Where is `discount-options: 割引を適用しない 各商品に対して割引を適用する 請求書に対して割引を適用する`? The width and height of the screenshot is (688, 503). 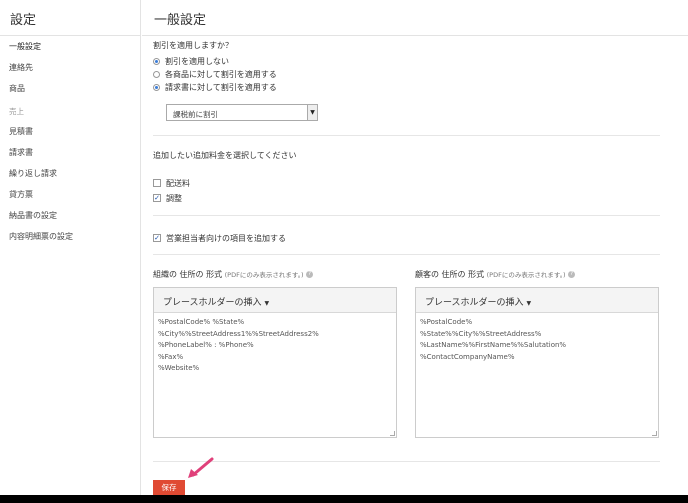
discount-options: 割引を適用しない 各商品に対して割引を適用する 請求書に対して割引を適用する is located at coordinates (215, 74).